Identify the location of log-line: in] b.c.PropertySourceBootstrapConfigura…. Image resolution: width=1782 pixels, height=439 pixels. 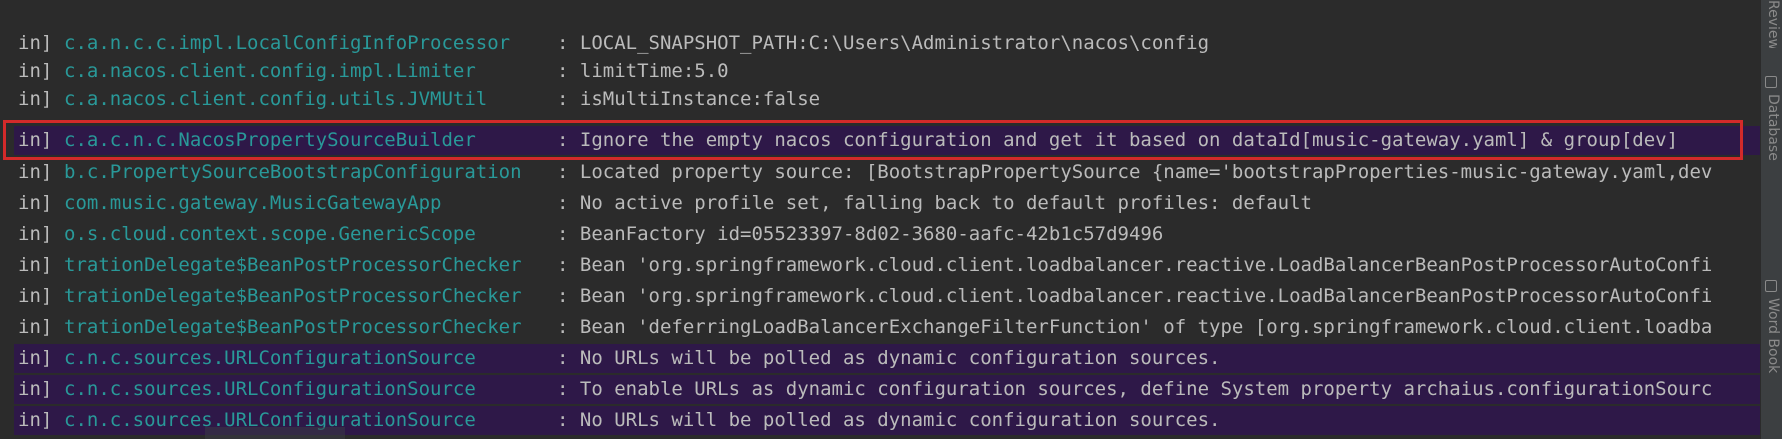
(880, 172).